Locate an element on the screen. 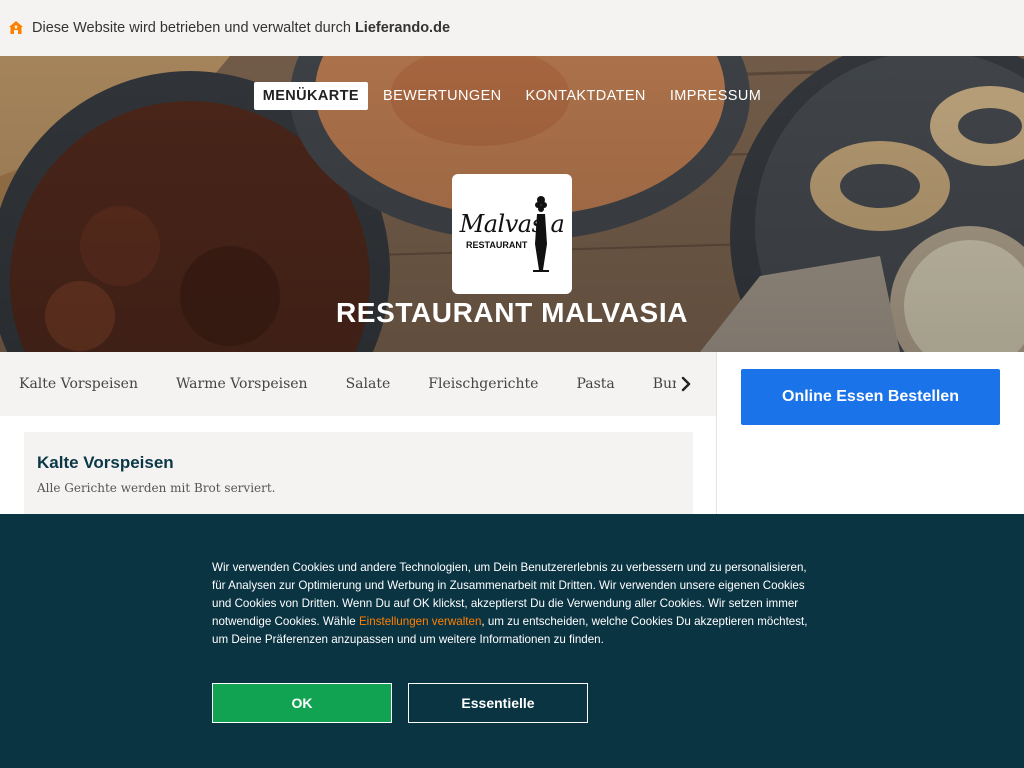 This screenshot has width=1024, height=768. operator-brand-link: Lieferando.de is located at coordinates (402, 28).